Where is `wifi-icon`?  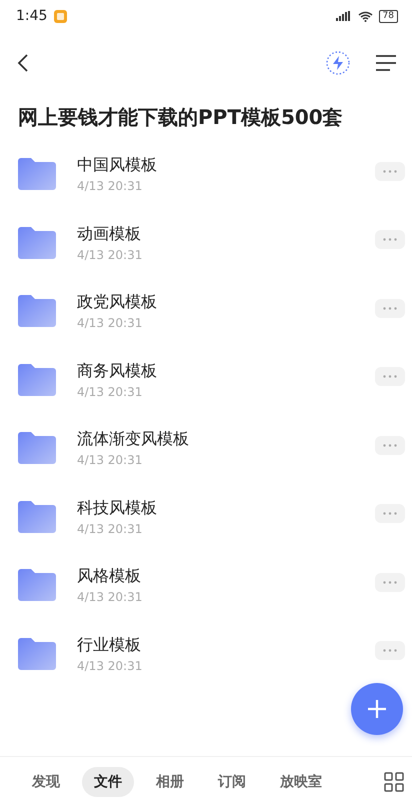 wifi-icon is located at coordinates (365, 16).